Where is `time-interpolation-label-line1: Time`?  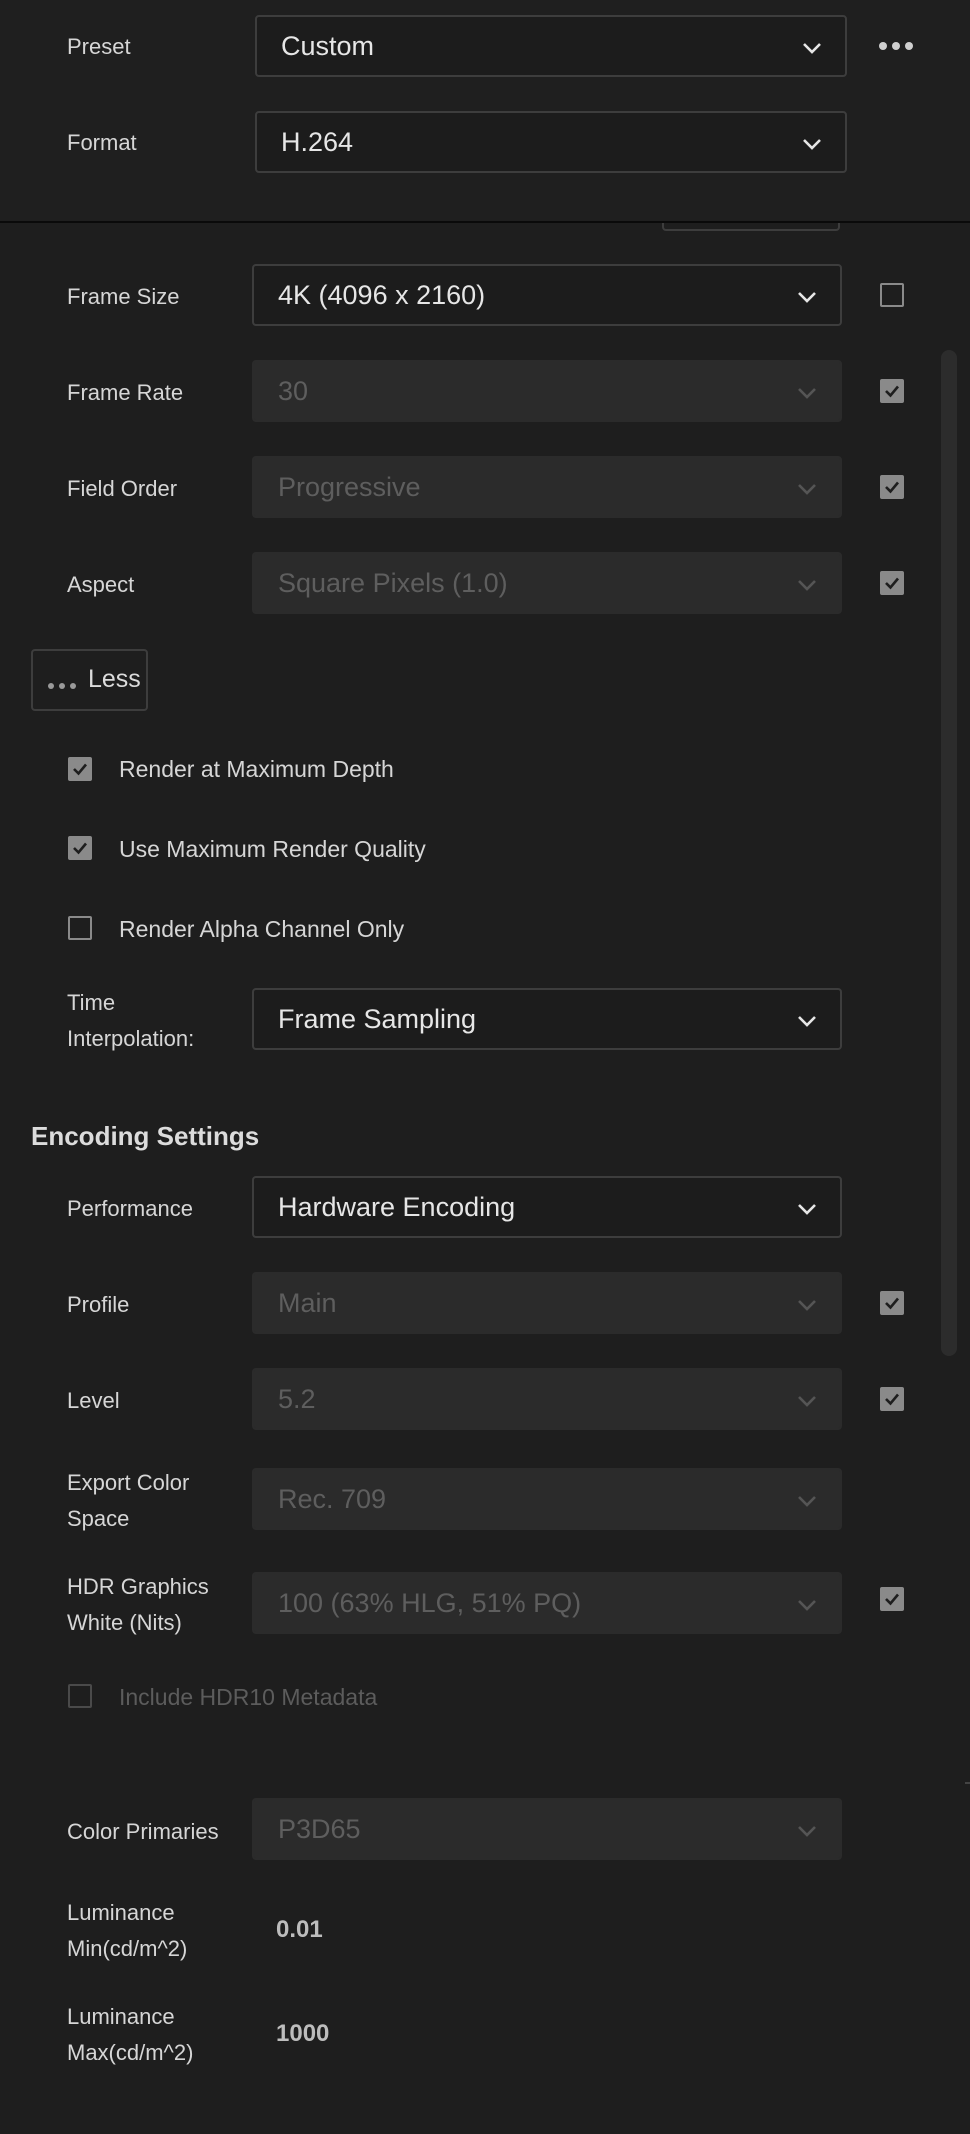 time-interpolation-label-line1: Time is located at coordinates (91, 1002).